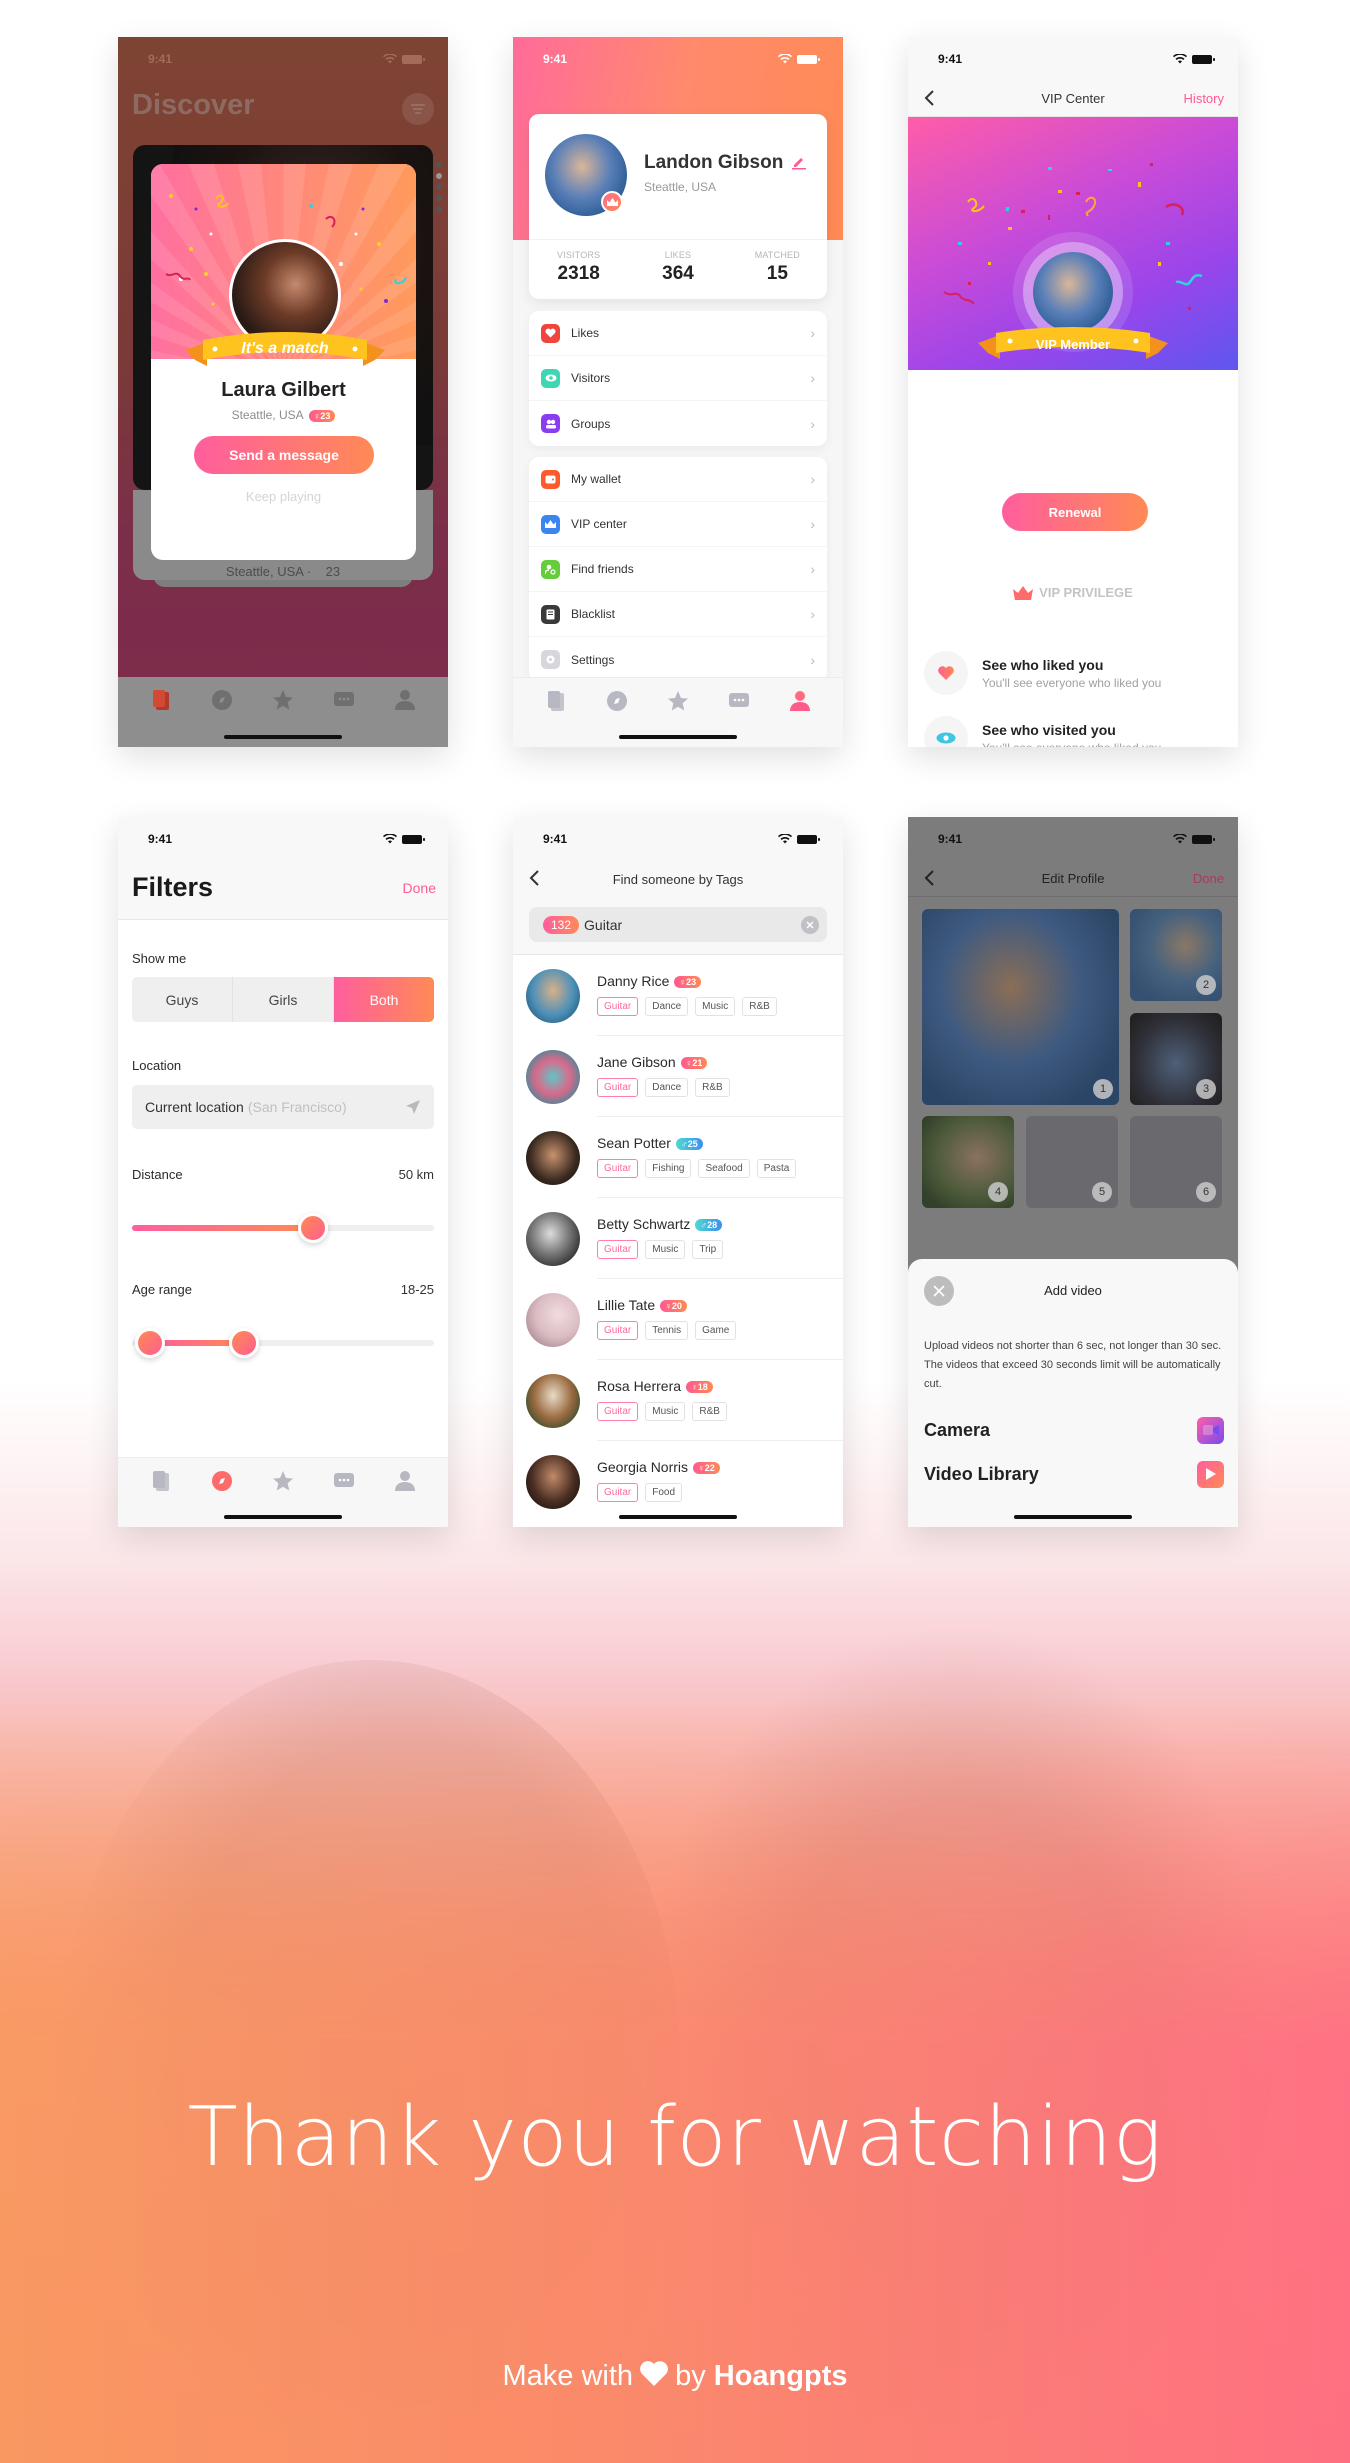  I want to click on result-row: Betty Schwartz ♂28 Guitar Music Trip, so click(678, 1238).